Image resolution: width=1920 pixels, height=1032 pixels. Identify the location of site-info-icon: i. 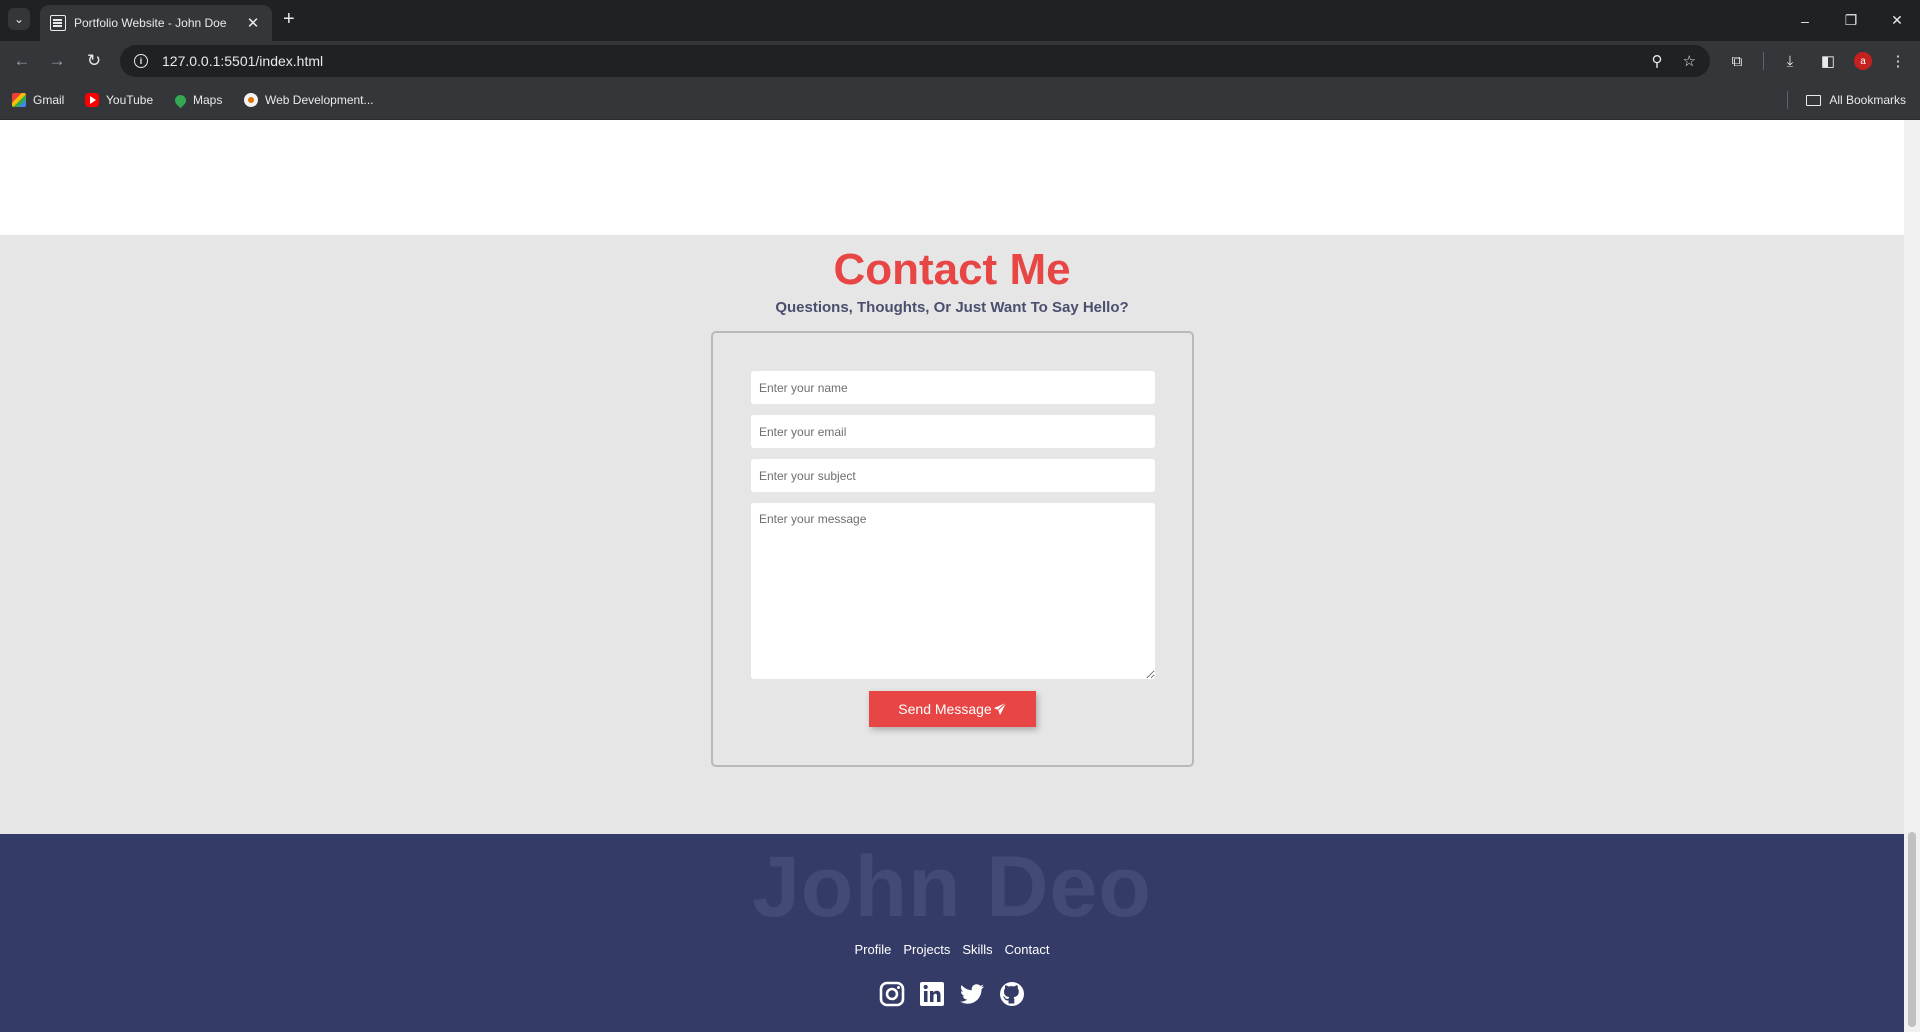
(141, 61).